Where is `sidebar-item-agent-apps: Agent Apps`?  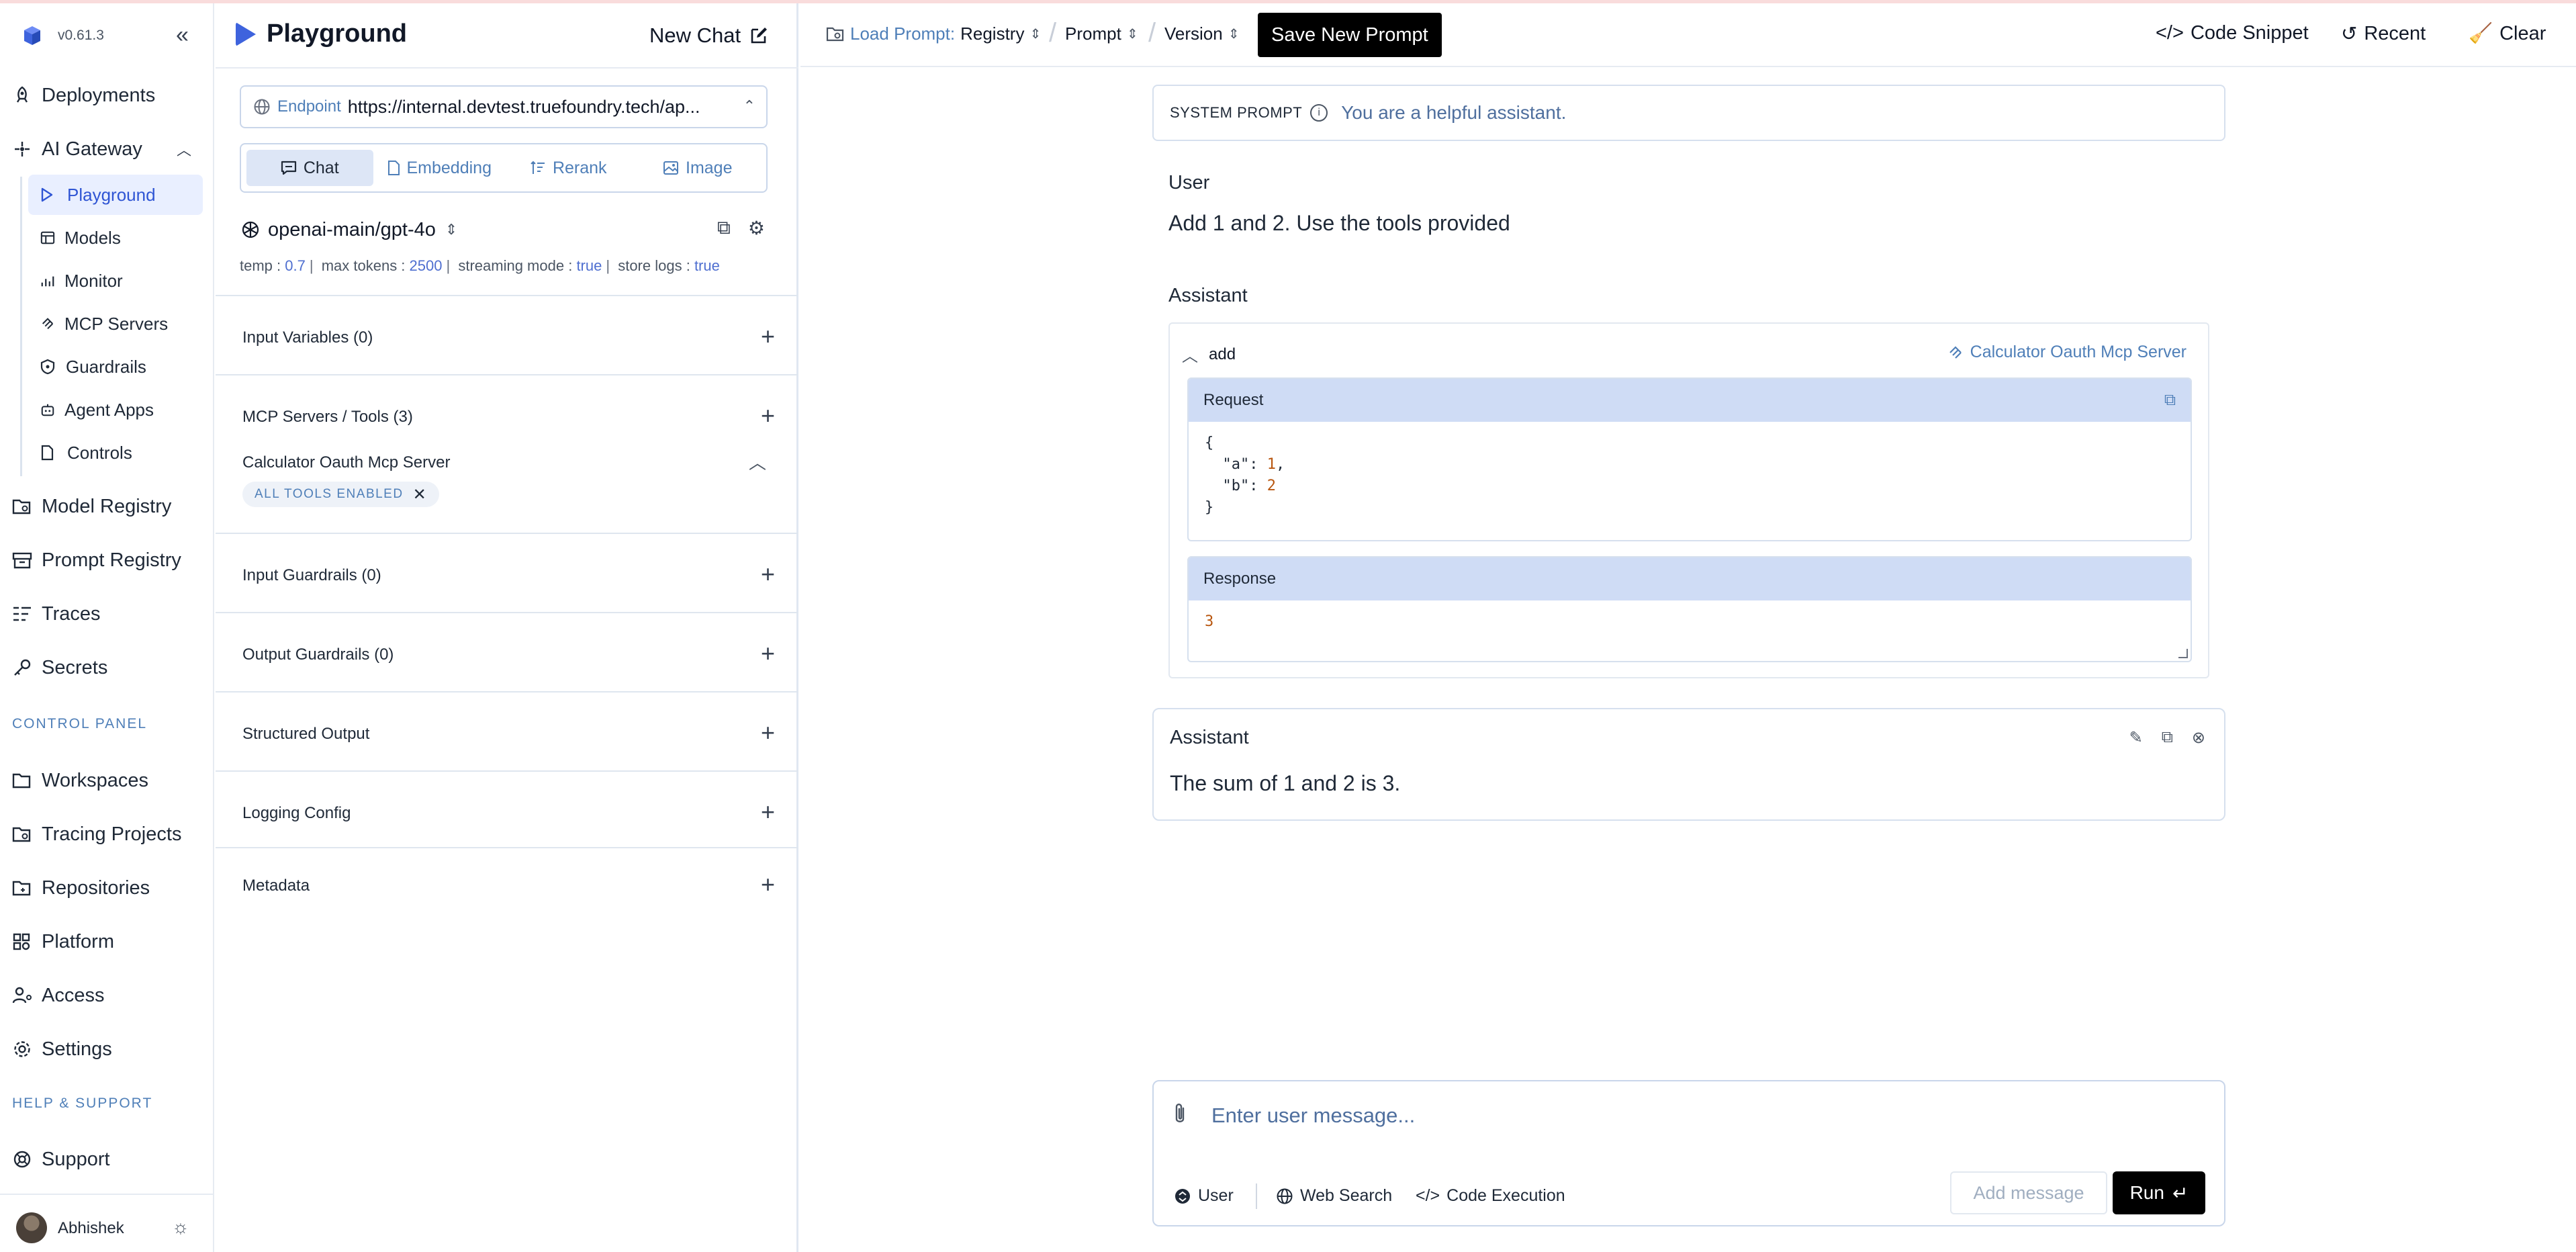 sidebar-item-agent-apps: Agent Apps is located at coordinates (115, 410).